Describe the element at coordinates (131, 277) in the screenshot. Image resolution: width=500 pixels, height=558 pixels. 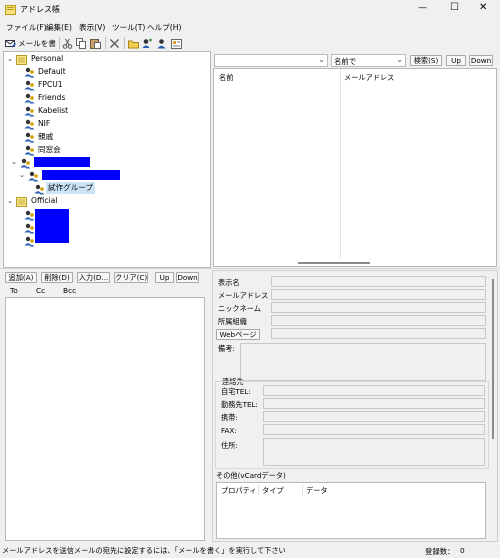
I see `clear-recipients-button: クリア(C)` at that location.